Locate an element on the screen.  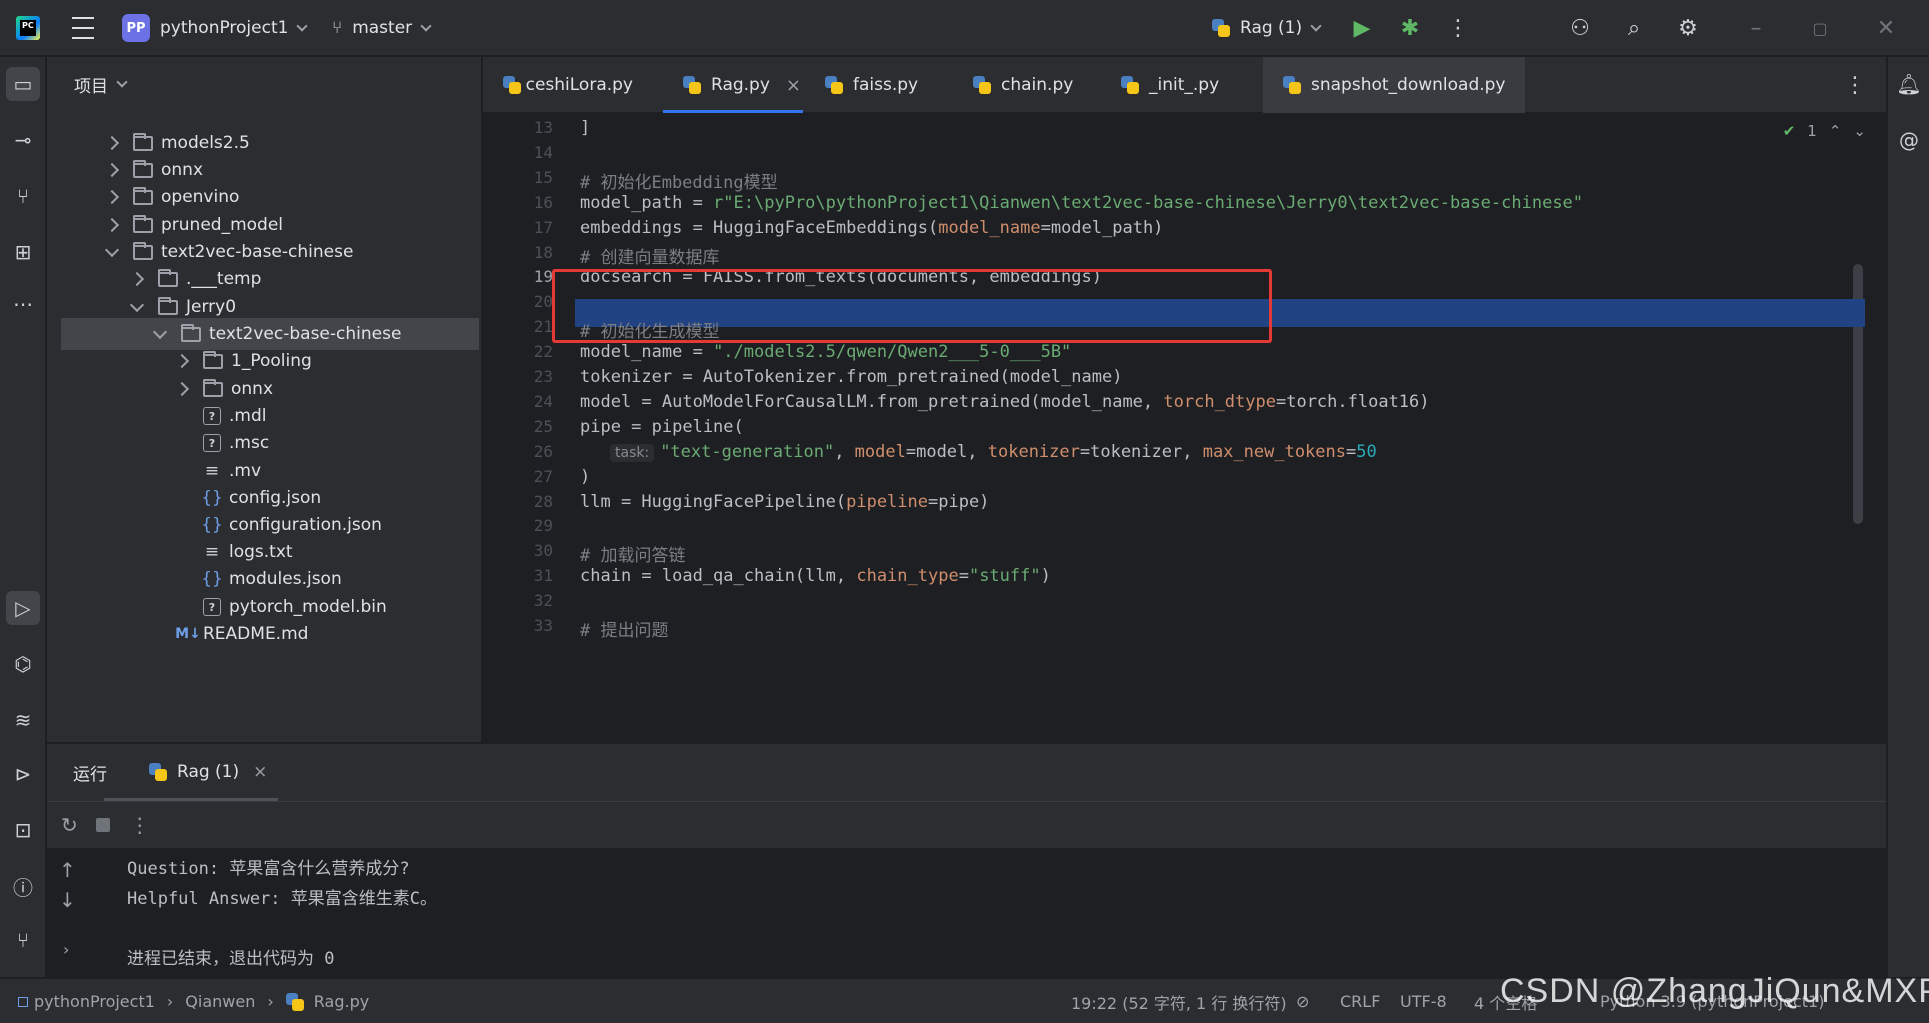
python-console-icon: ⌬ is located at coordinates (23, 664).